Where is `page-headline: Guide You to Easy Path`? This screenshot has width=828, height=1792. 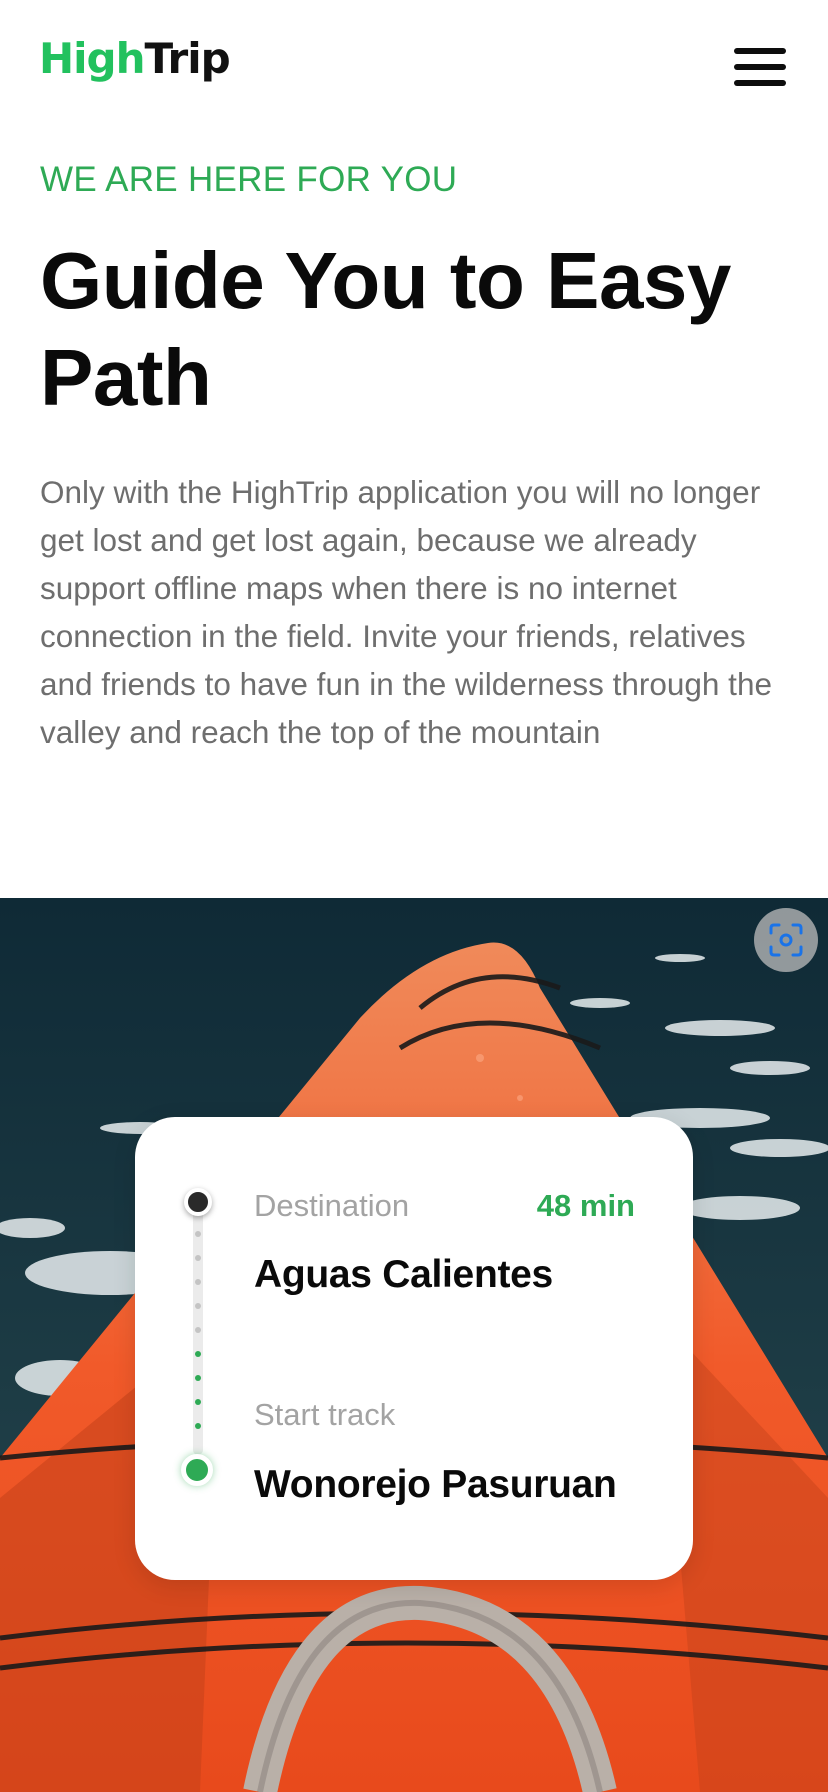 page-headline: Guide You to Easy Path is located at coordinates (385, 329).